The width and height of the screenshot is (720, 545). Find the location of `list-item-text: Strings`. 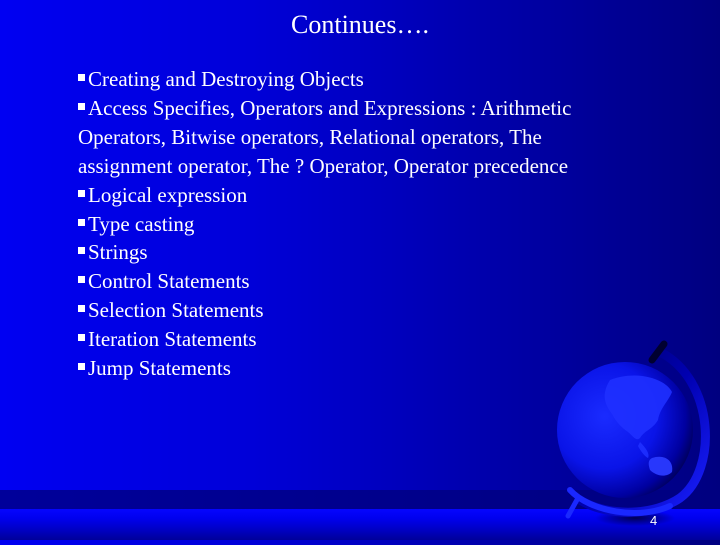

list-item-text: Strings is located at coordinates (118, 252).